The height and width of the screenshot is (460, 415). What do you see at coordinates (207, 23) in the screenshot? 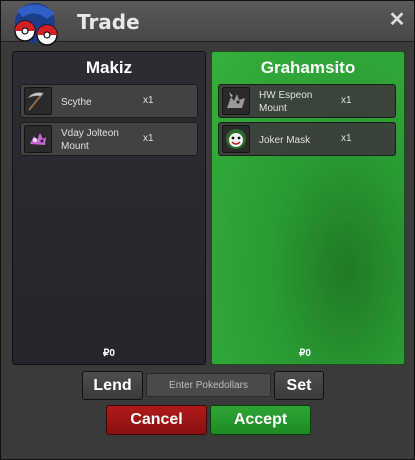
I see `title-bar: Trade ✕` at bounding box center [207, 23].